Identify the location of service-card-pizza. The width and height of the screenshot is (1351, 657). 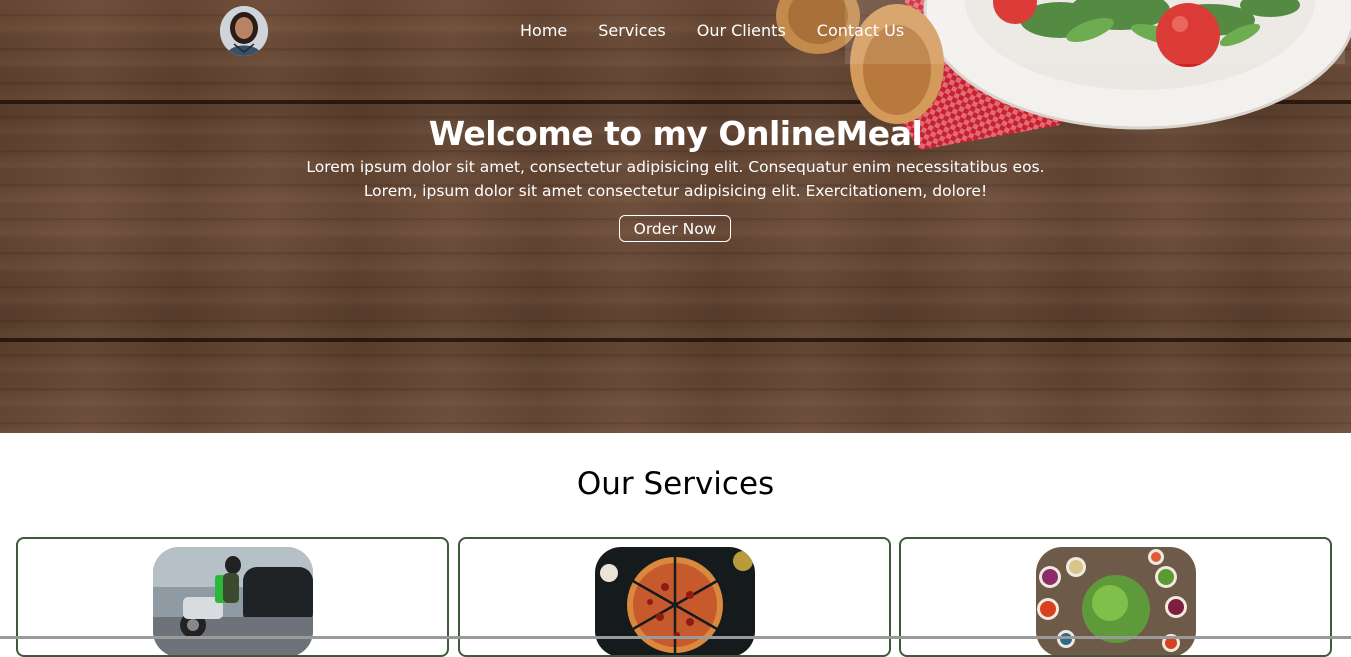
(674, 597).